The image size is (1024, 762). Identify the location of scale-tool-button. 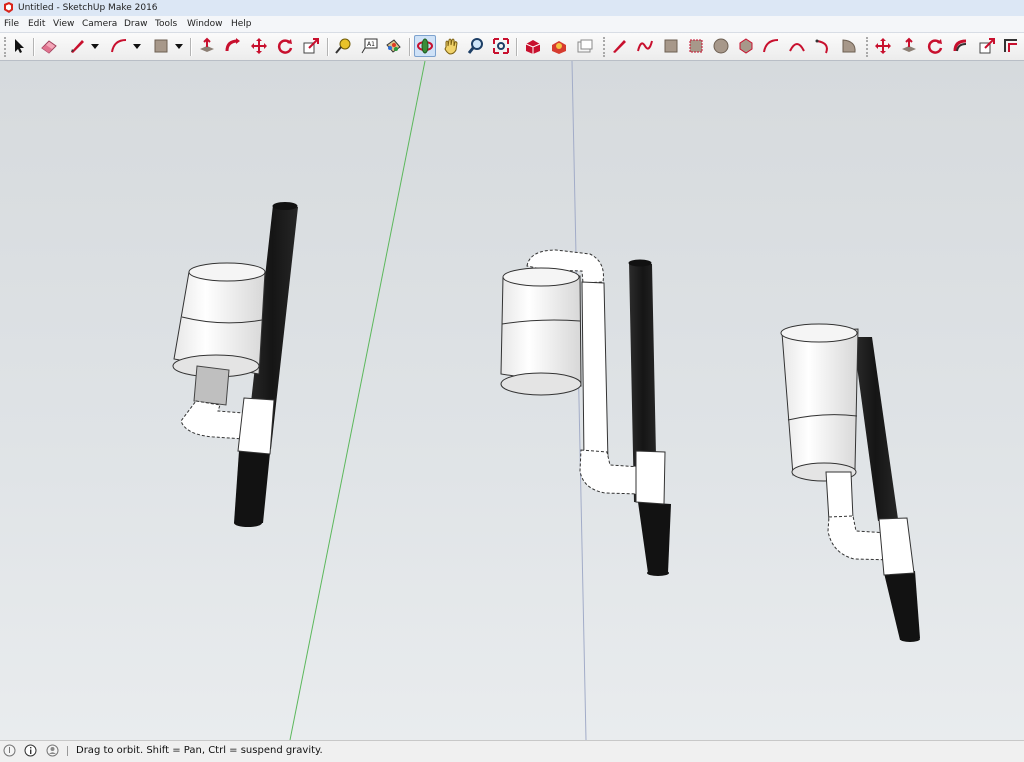
(311, 46).